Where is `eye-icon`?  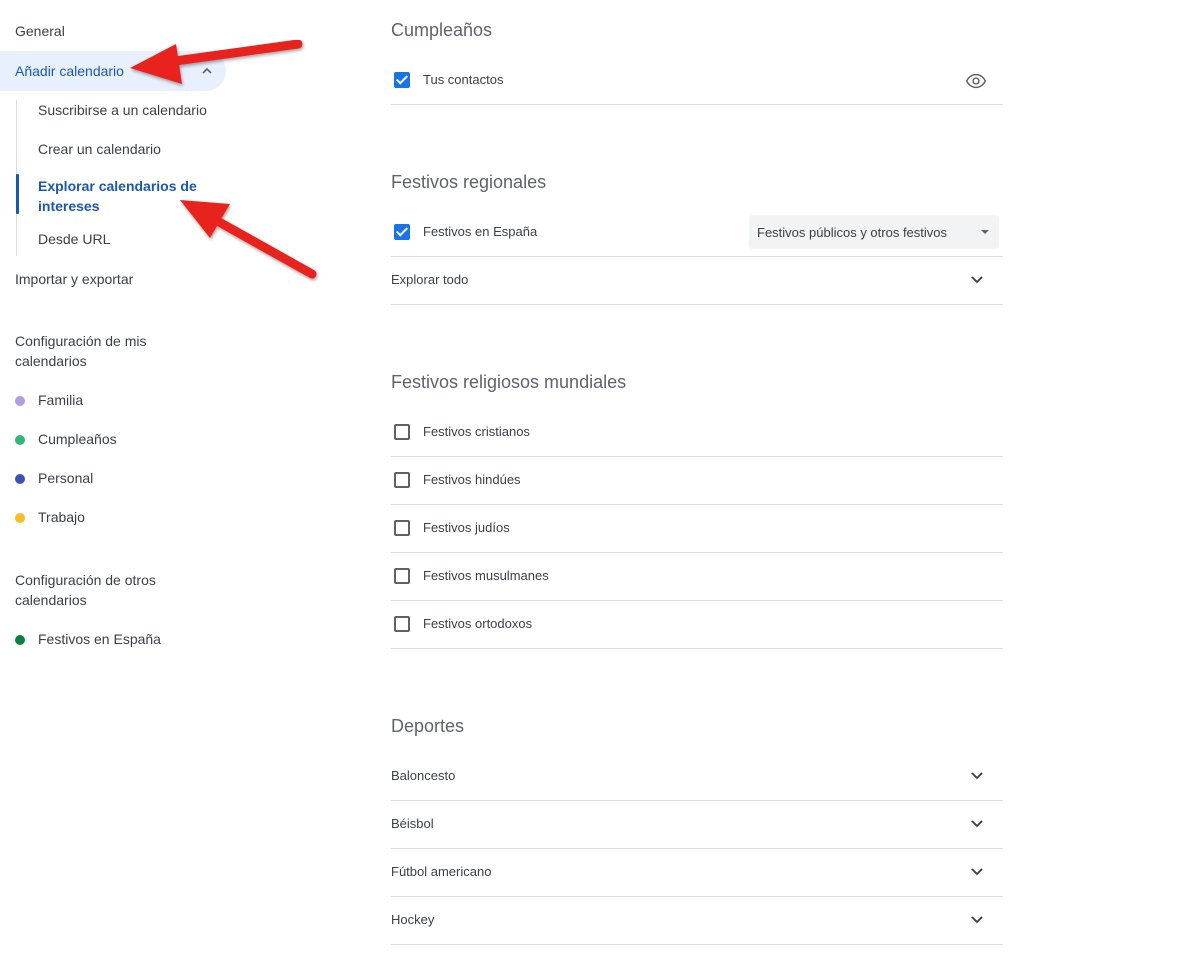
eye-icon is located at coordinates (976, 81).